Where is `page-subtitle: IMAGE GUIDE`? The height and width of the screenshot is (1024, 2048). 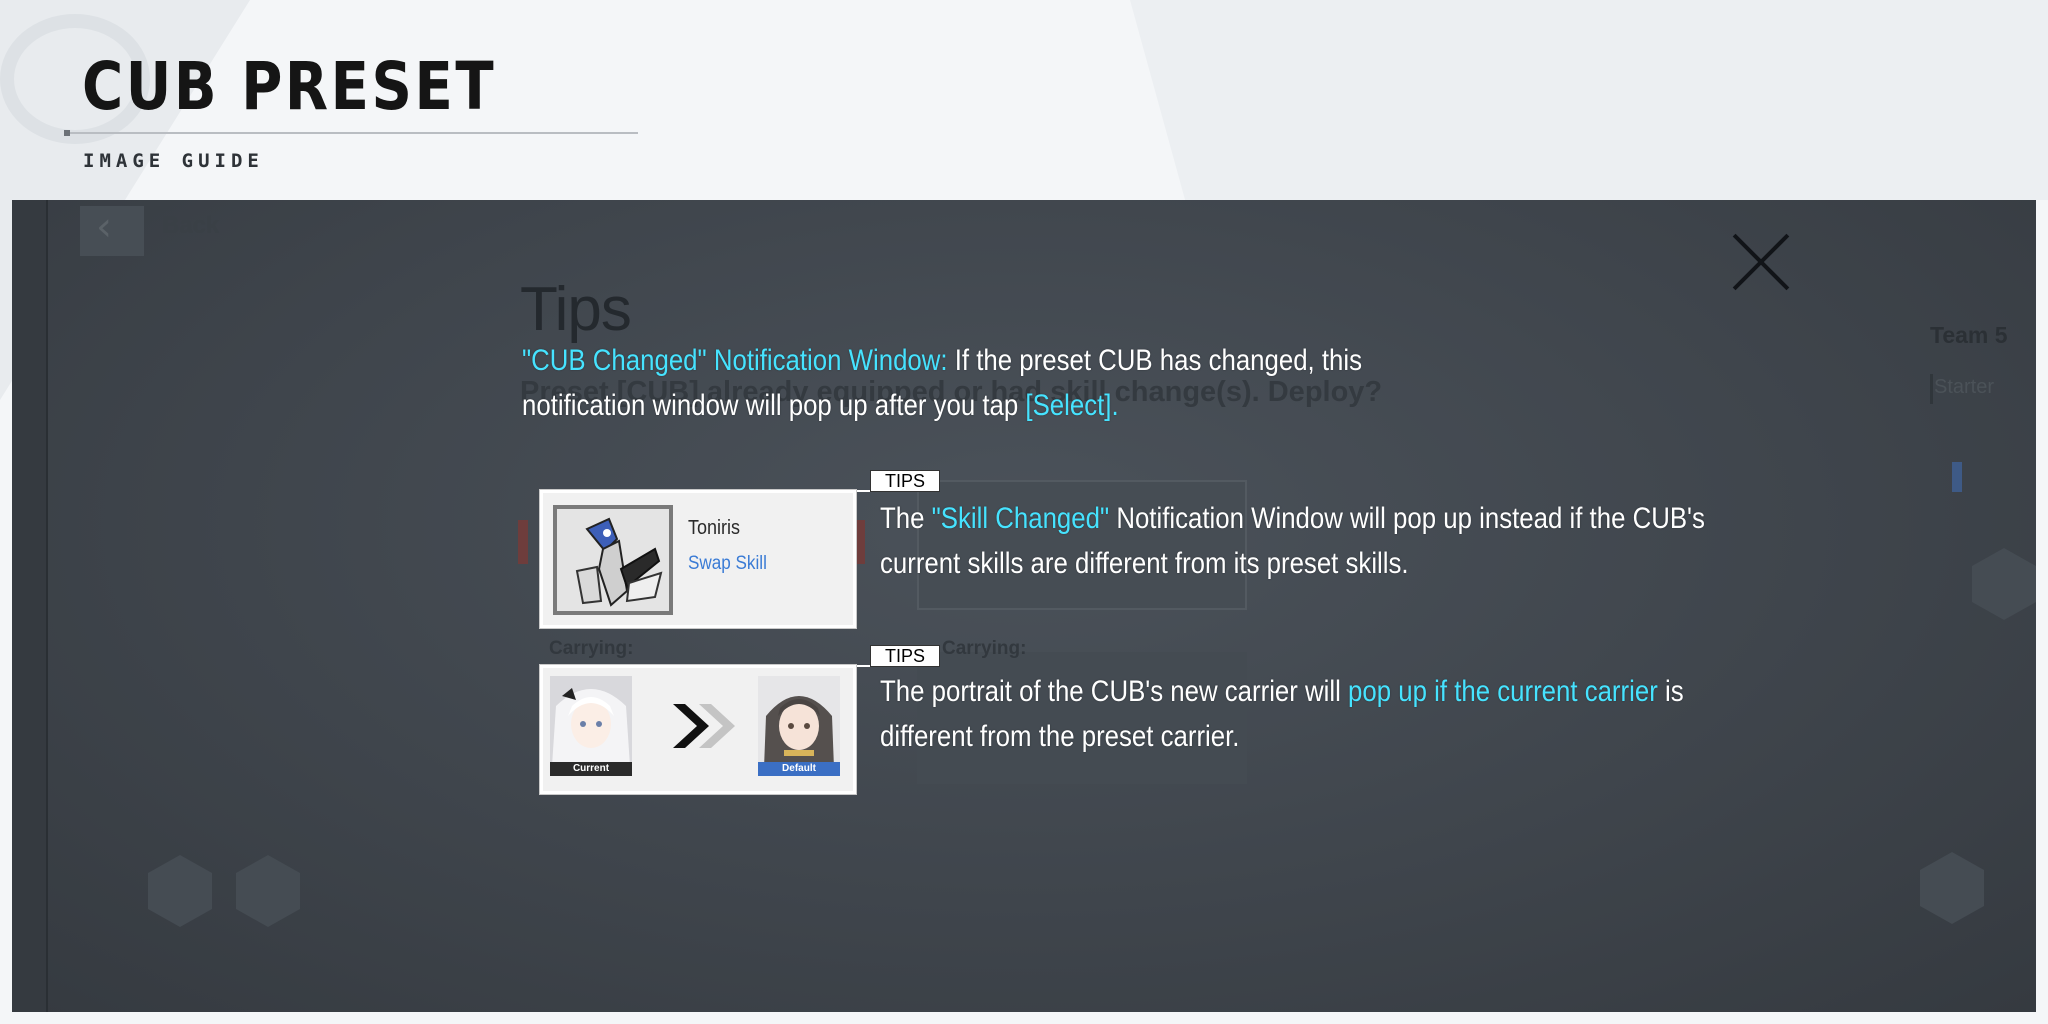
page-subtitle: IMAGE GUIDE is located at coordinates (173, 161).